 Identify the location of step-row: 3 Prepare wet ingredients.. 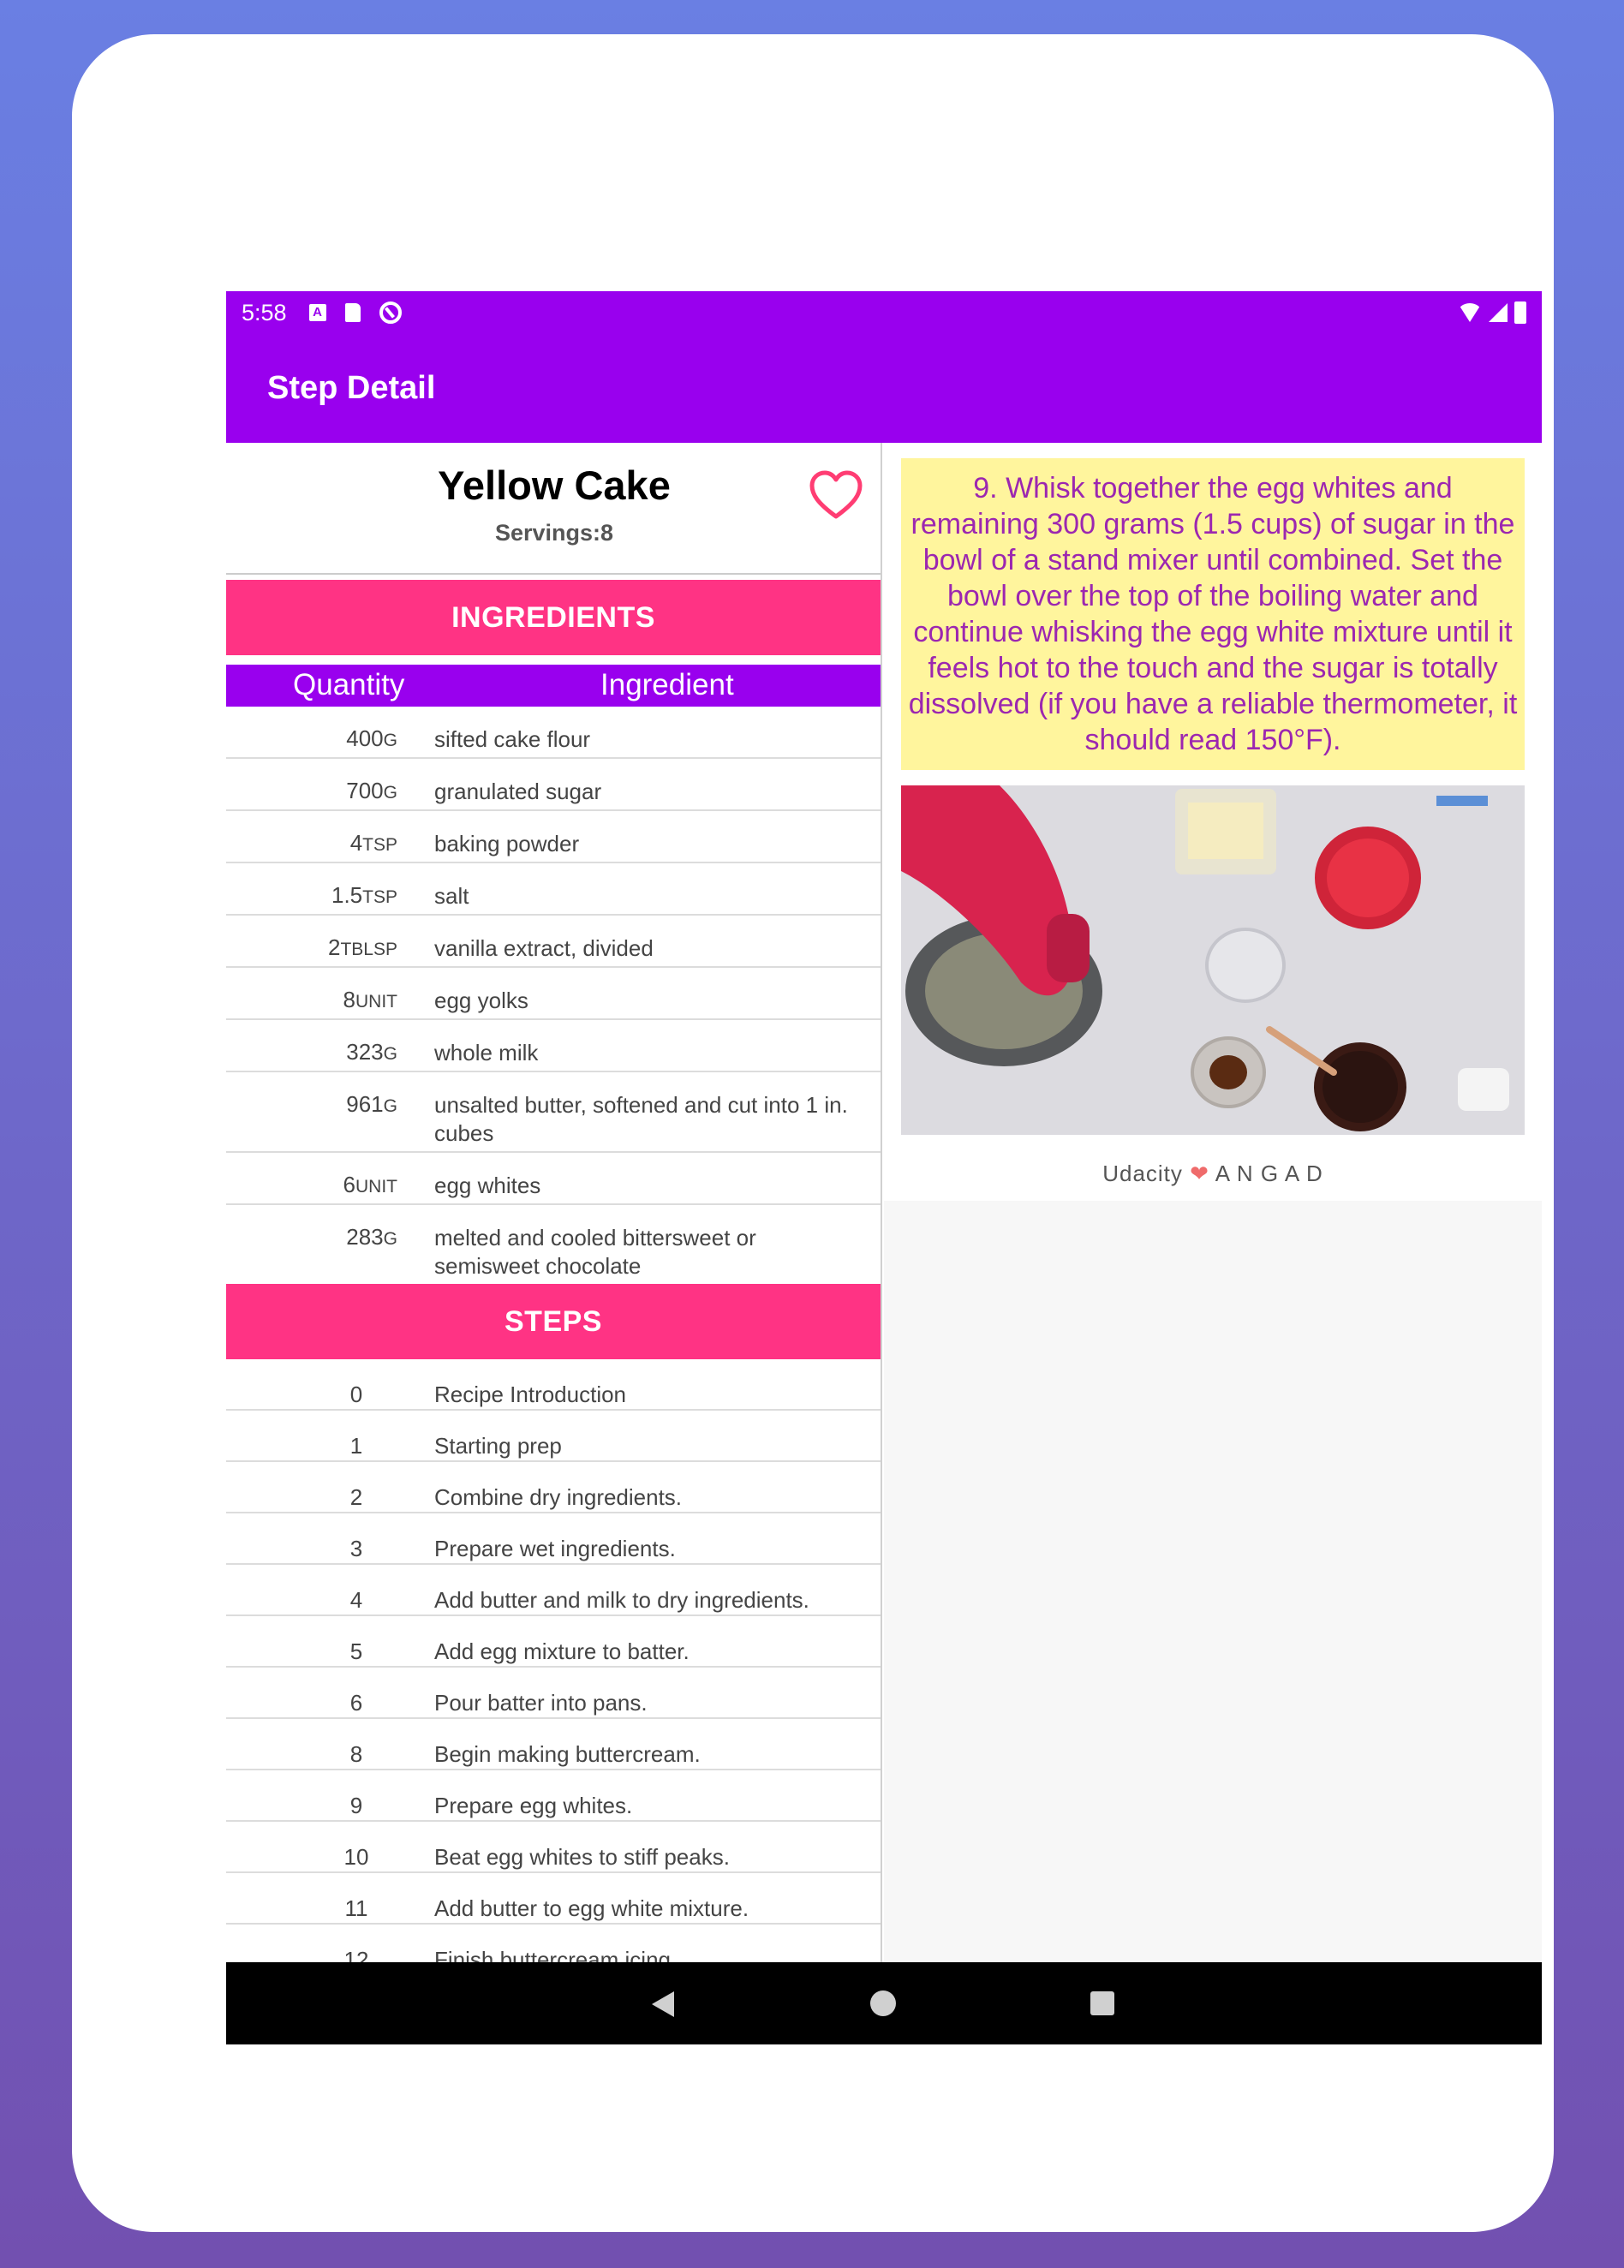
(553, 1539).